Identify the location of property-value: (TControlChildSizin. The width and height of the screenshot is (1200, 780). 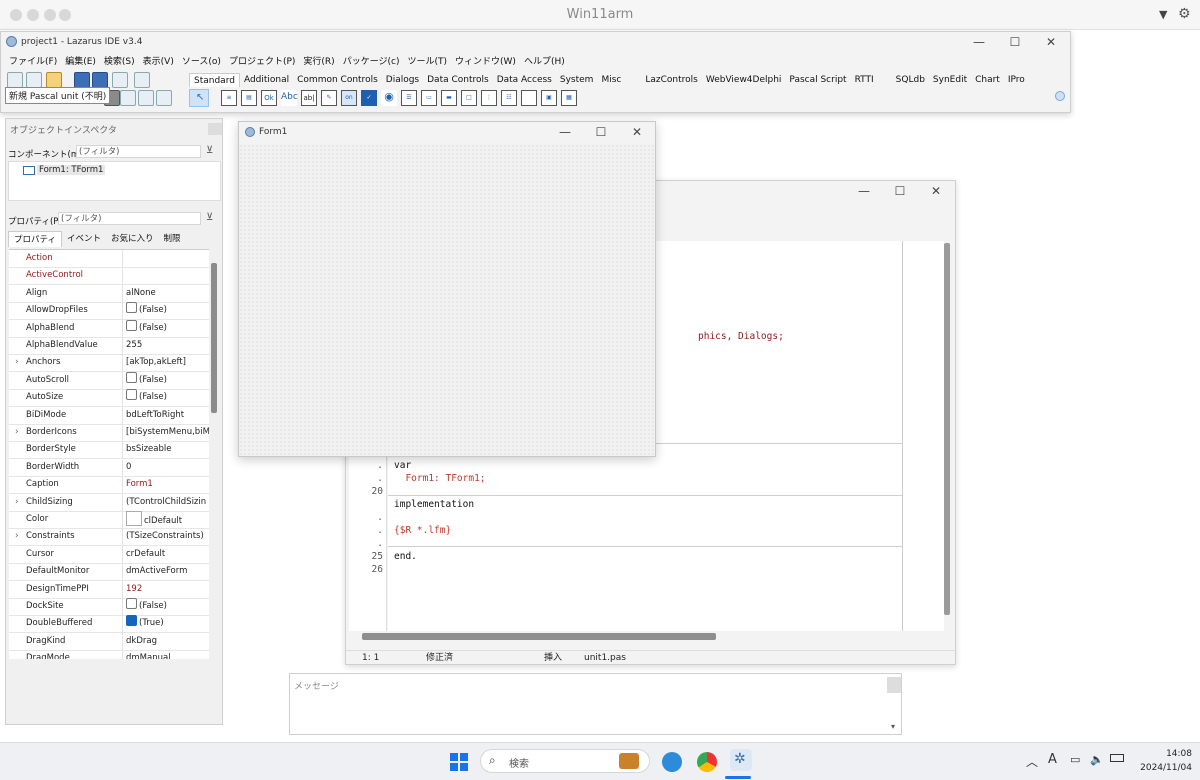
(167, 502).